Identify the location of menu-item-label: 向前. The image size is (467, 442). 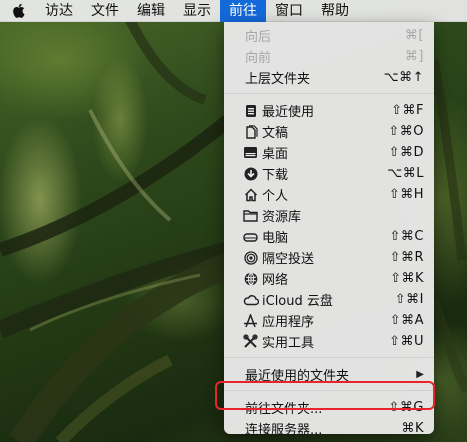
(258, 58).